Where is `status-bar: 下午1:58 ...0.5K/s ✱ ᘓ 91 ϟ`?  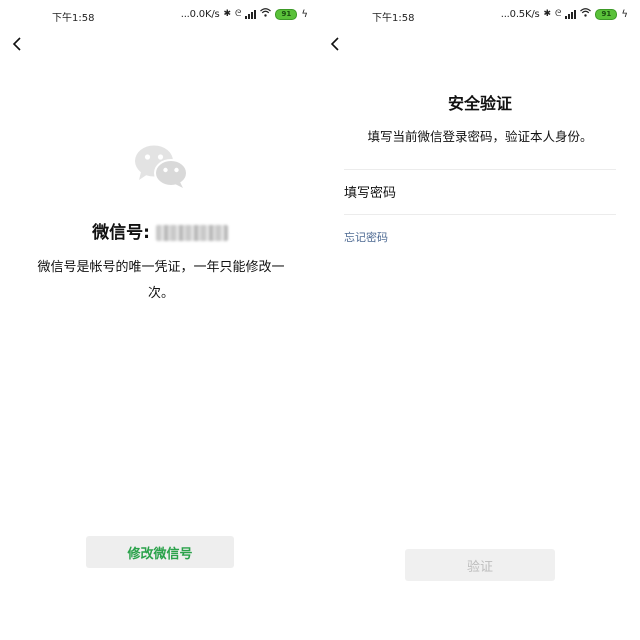 status-bar: 下午1:58 ...0.5K/s ✱ ᘓ 91 ϟ is located at coordinates (480, 15).